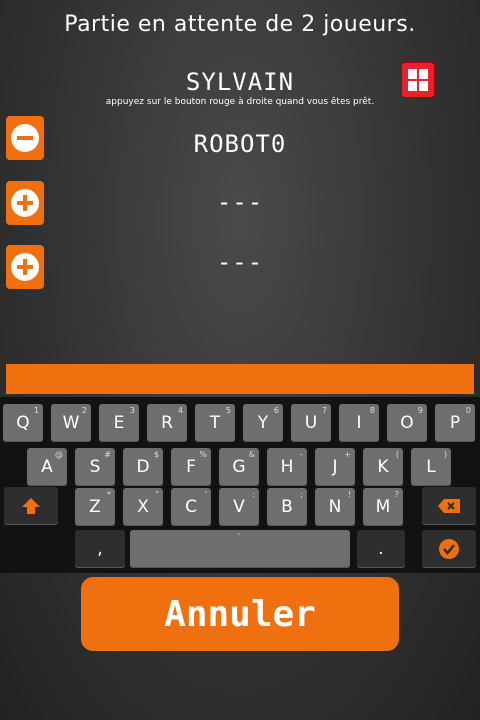 The height and width of the screenshot is (720, 480). What do you see at coordinates (240, 262) in the screenshot?
I see `slot-3-label: ---` at bounding box center [240, 262].